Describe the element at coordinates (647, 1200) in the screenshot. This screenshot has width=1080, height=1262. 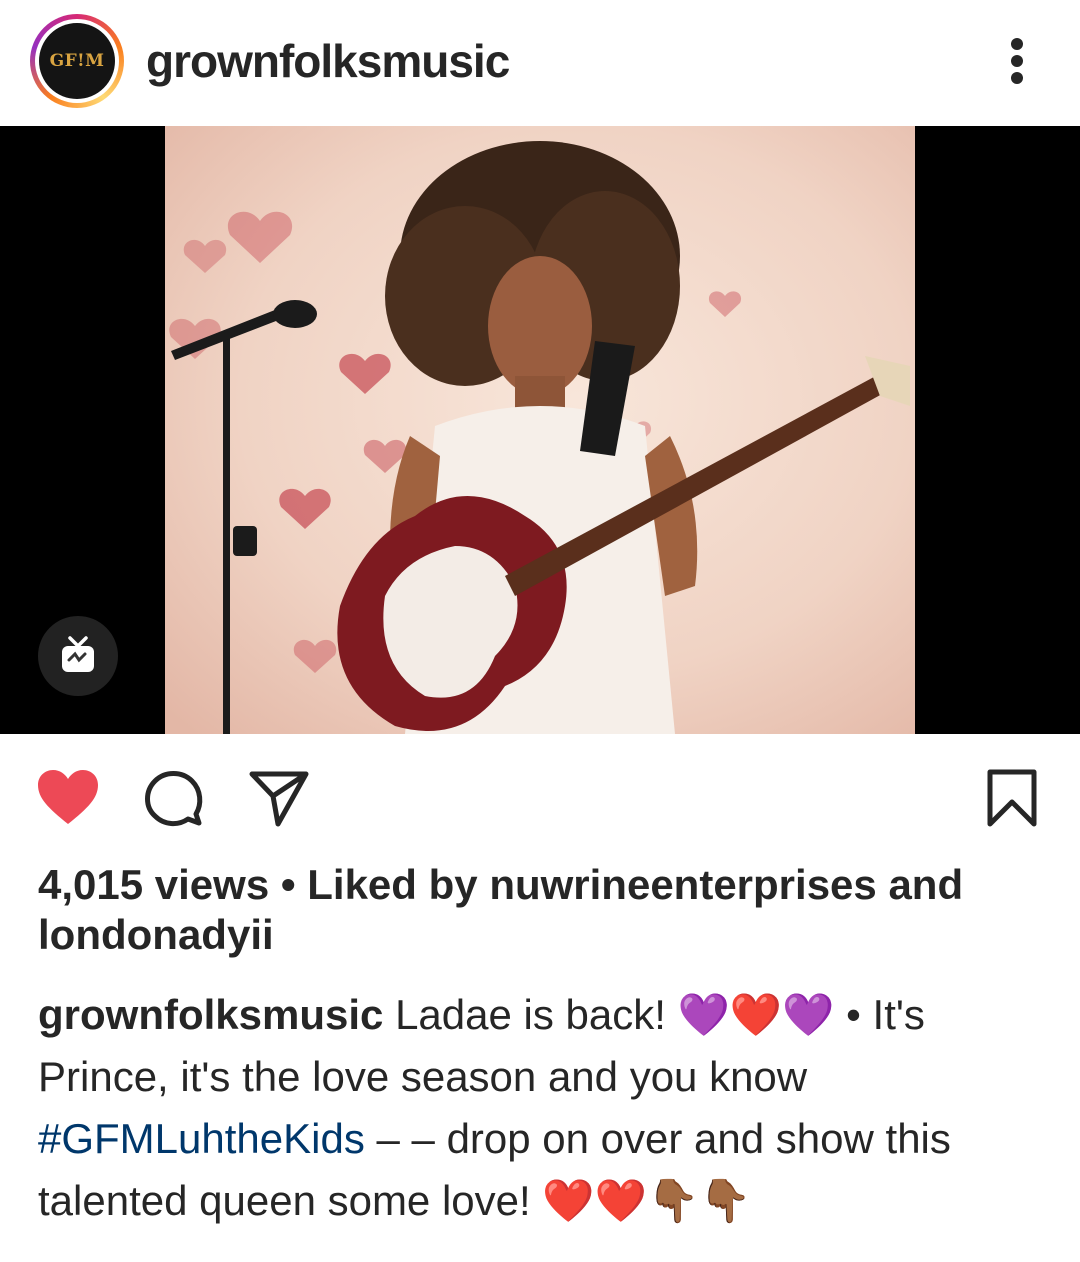
I see `caption-emoji-2: ❤️❤️👇🏾👇🏾` at that location.